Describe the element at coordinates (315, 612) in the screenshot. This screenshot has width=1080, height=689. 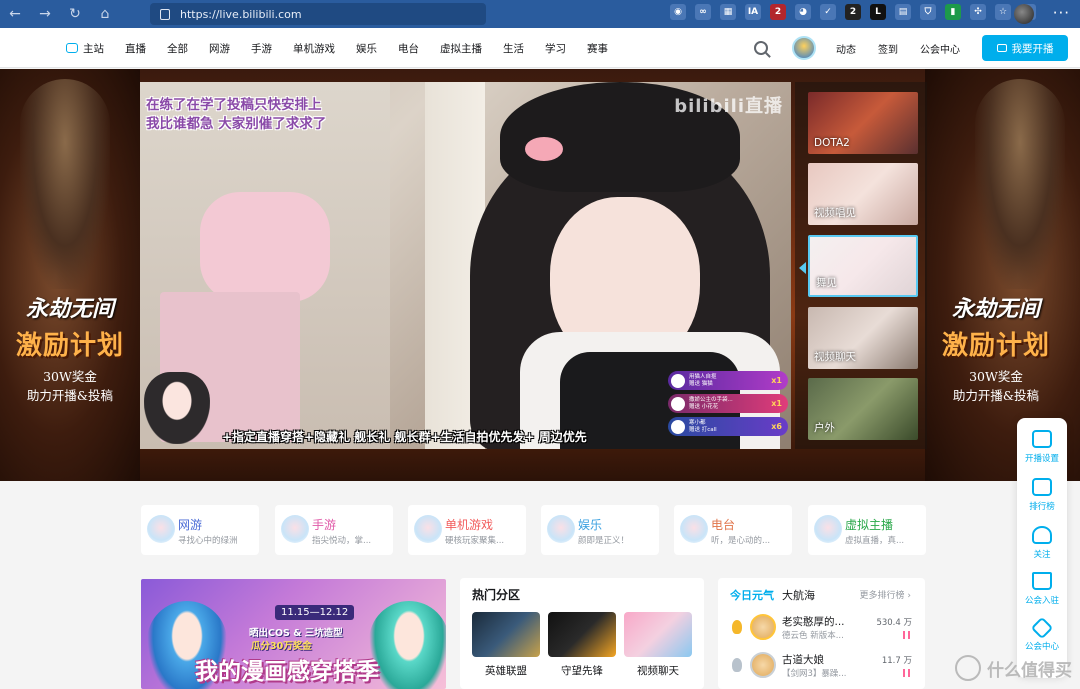
I see `event-date: 11.15—12.12` at that location.